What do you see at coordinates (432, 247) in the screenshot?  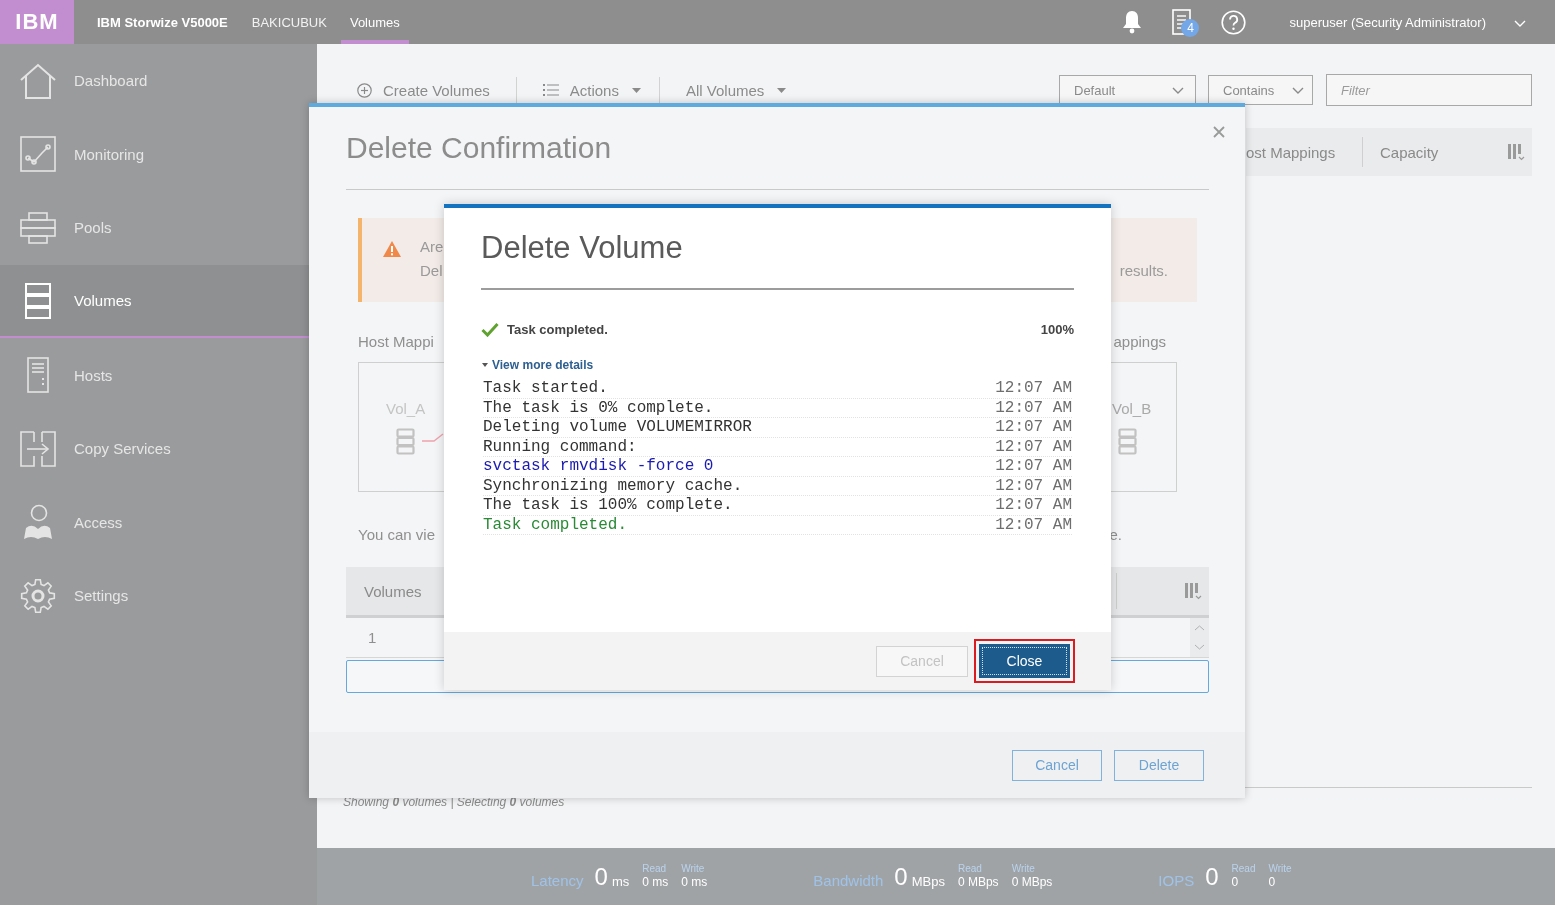 I see `warning-text: Are` at bounding box center [432, 247].